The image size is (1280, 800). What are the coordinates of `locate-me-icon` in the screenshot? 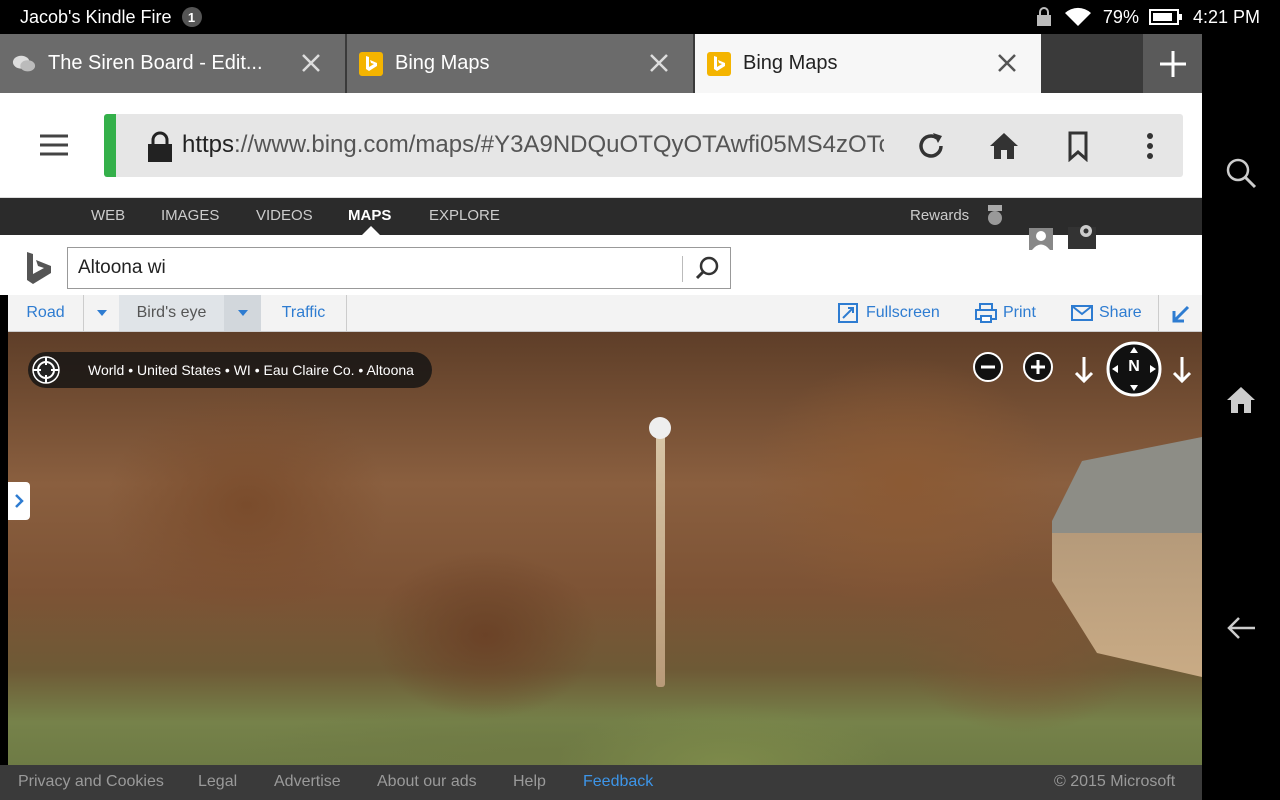 It's located at (46, 370).